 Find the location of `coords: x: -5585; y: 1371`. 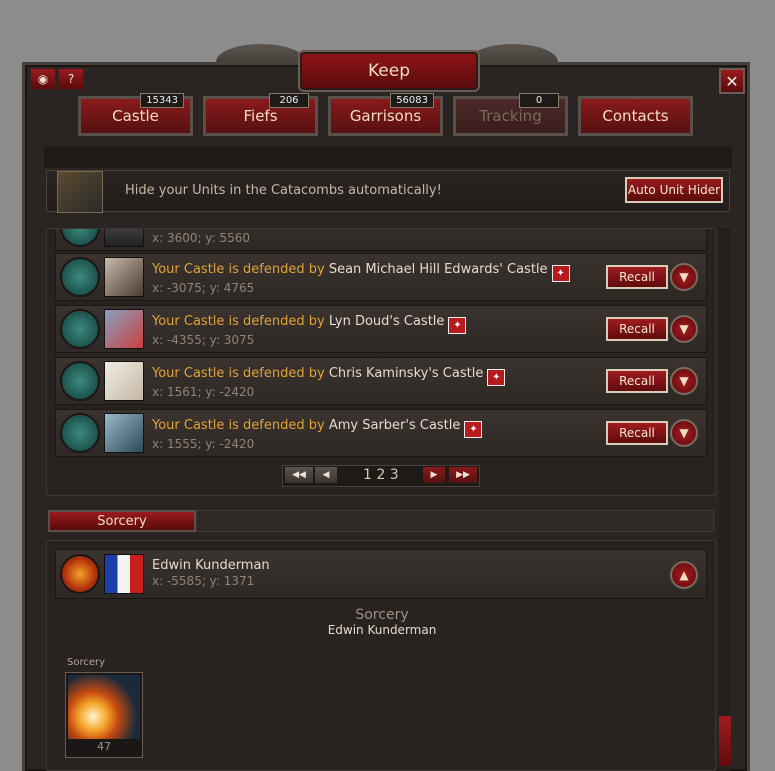

coords: x: -5585; y: 1371 is located at coordinates (203, 581).